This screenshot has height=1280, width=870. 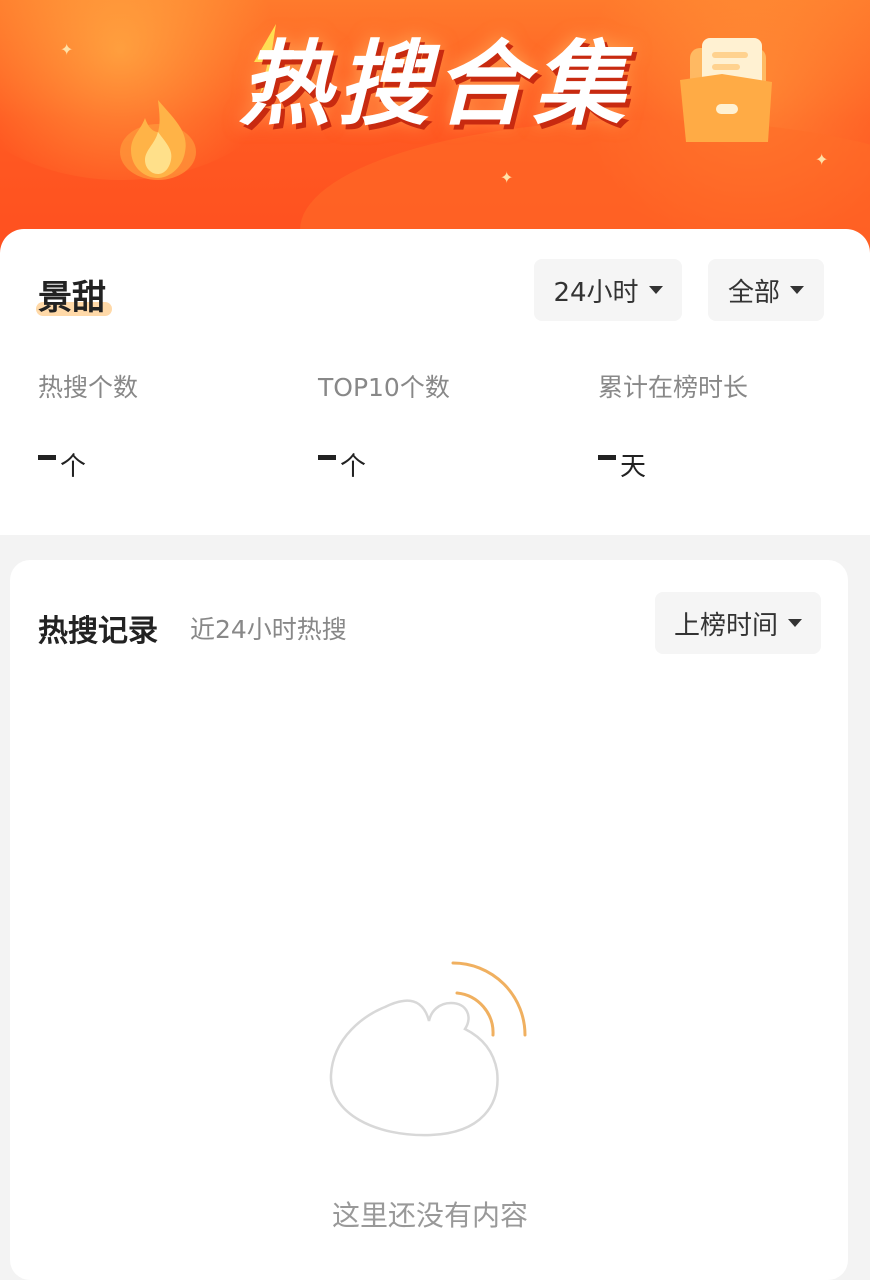 I want to click on empty-state-text: 这里还没有内容, so click(x=429, y=1215).